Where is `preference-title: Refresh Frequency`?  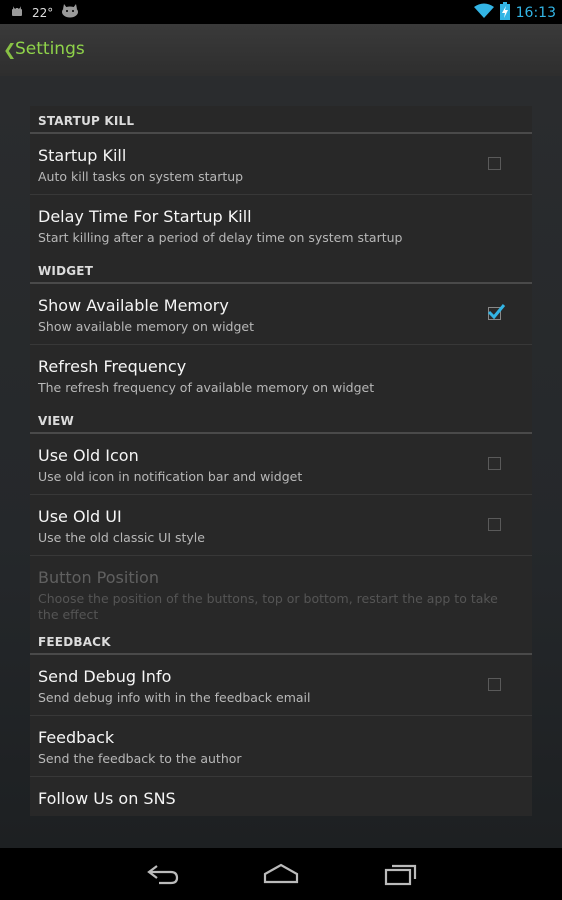 preference-title: Refresh Frequency is located at coordinates (112, 366).